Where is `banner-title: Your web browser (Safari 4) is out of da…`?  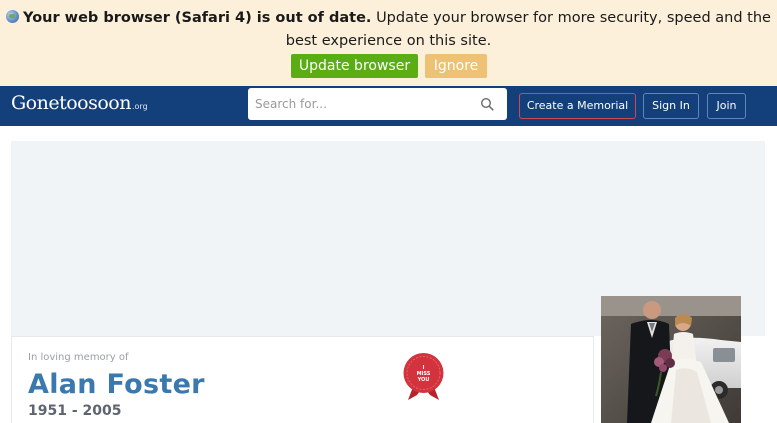 banner-title: Your web browser (Safari 4) is out of da… is located at coordinates (197, 18).